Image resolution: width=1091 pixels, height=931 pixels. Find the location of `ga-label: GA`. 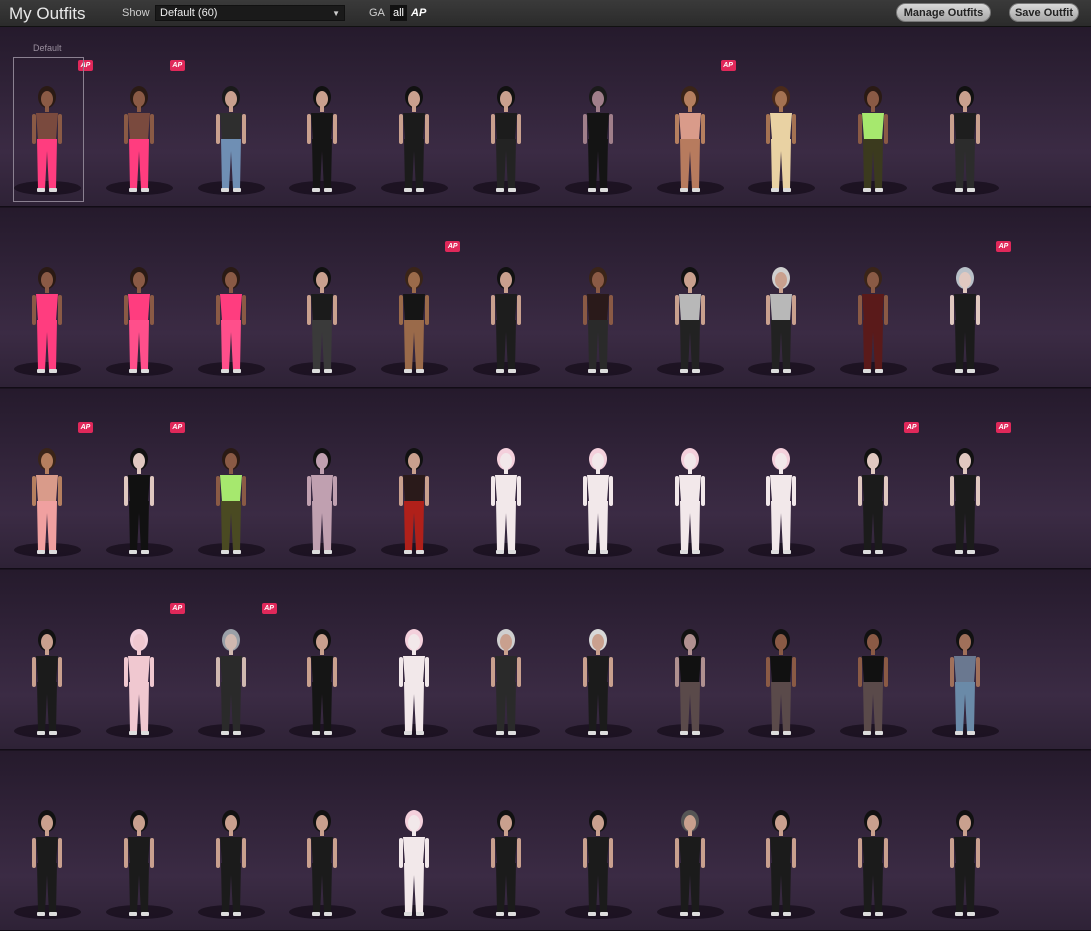

ga-label: GA is located at coordinates (377, 13).